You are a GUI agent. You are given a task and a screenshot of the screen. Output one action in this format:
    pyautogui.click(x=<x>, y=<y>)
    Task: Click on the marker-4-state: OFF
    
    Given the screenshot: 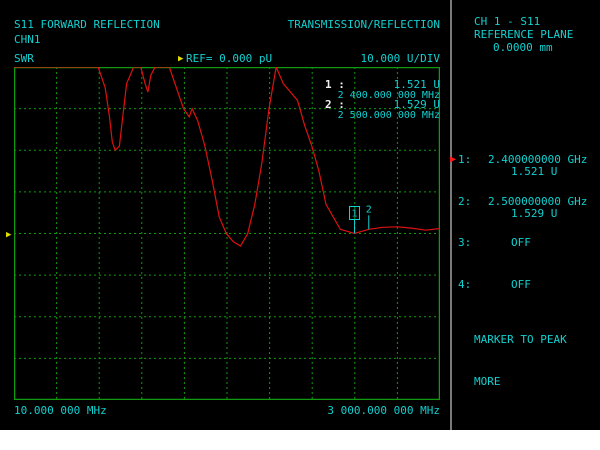 What is the action you would take?
    pyautogui.click(x=521, y=284)
    